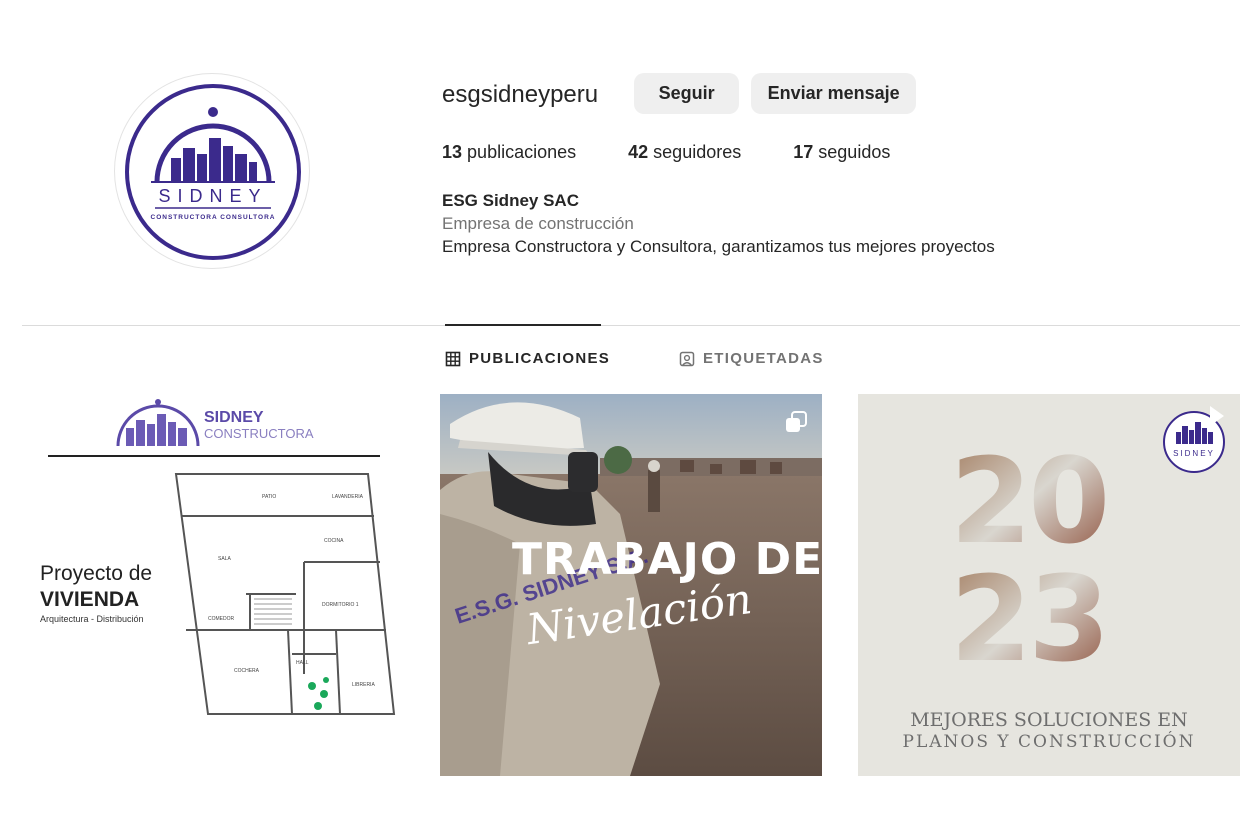 This screenshot has height=840, width=1240. I want to click on badge-logo-text: SIDNEY, so click(1194, 453).